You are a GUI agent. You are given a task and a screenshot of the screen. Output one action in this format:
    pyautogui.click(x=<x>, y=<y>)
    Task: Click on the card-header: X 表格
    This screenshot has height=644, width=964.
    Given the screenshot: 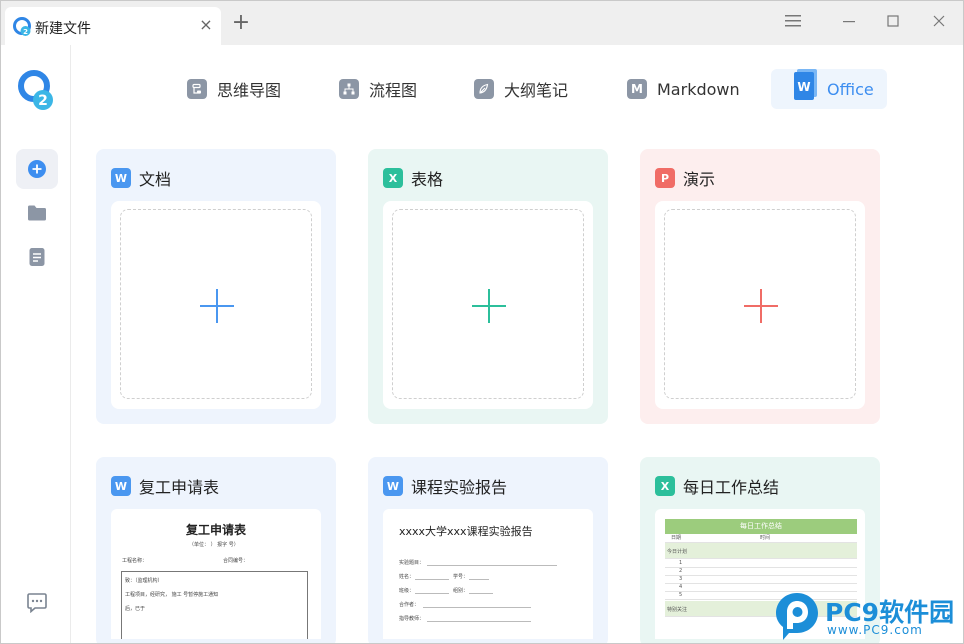 What is the action you would take?
    pyautogui.click(x=413, y=178)
    